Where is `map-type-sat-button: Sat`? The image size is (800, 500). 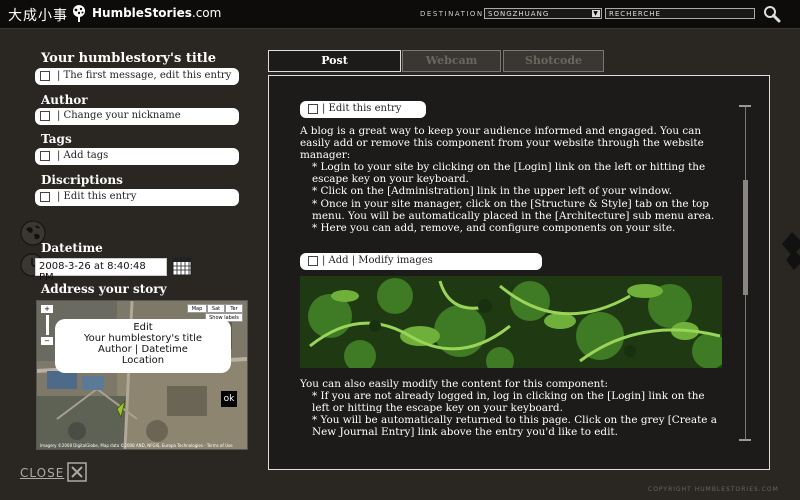
map-type-sat-button: Sat is located at coordinates (216, 308).